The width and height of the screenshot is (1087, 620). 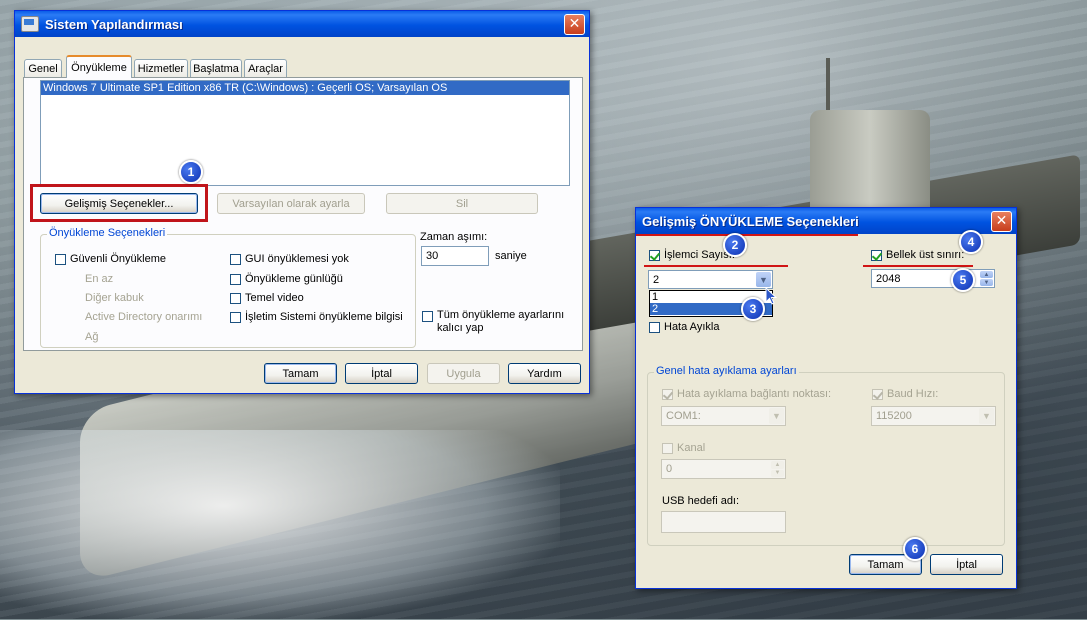 What do you see at coordinates (933, 278) in the screenshot?
I see `max-memory-input: 2048 ▲ ▼` at bounding box center [933, 278].